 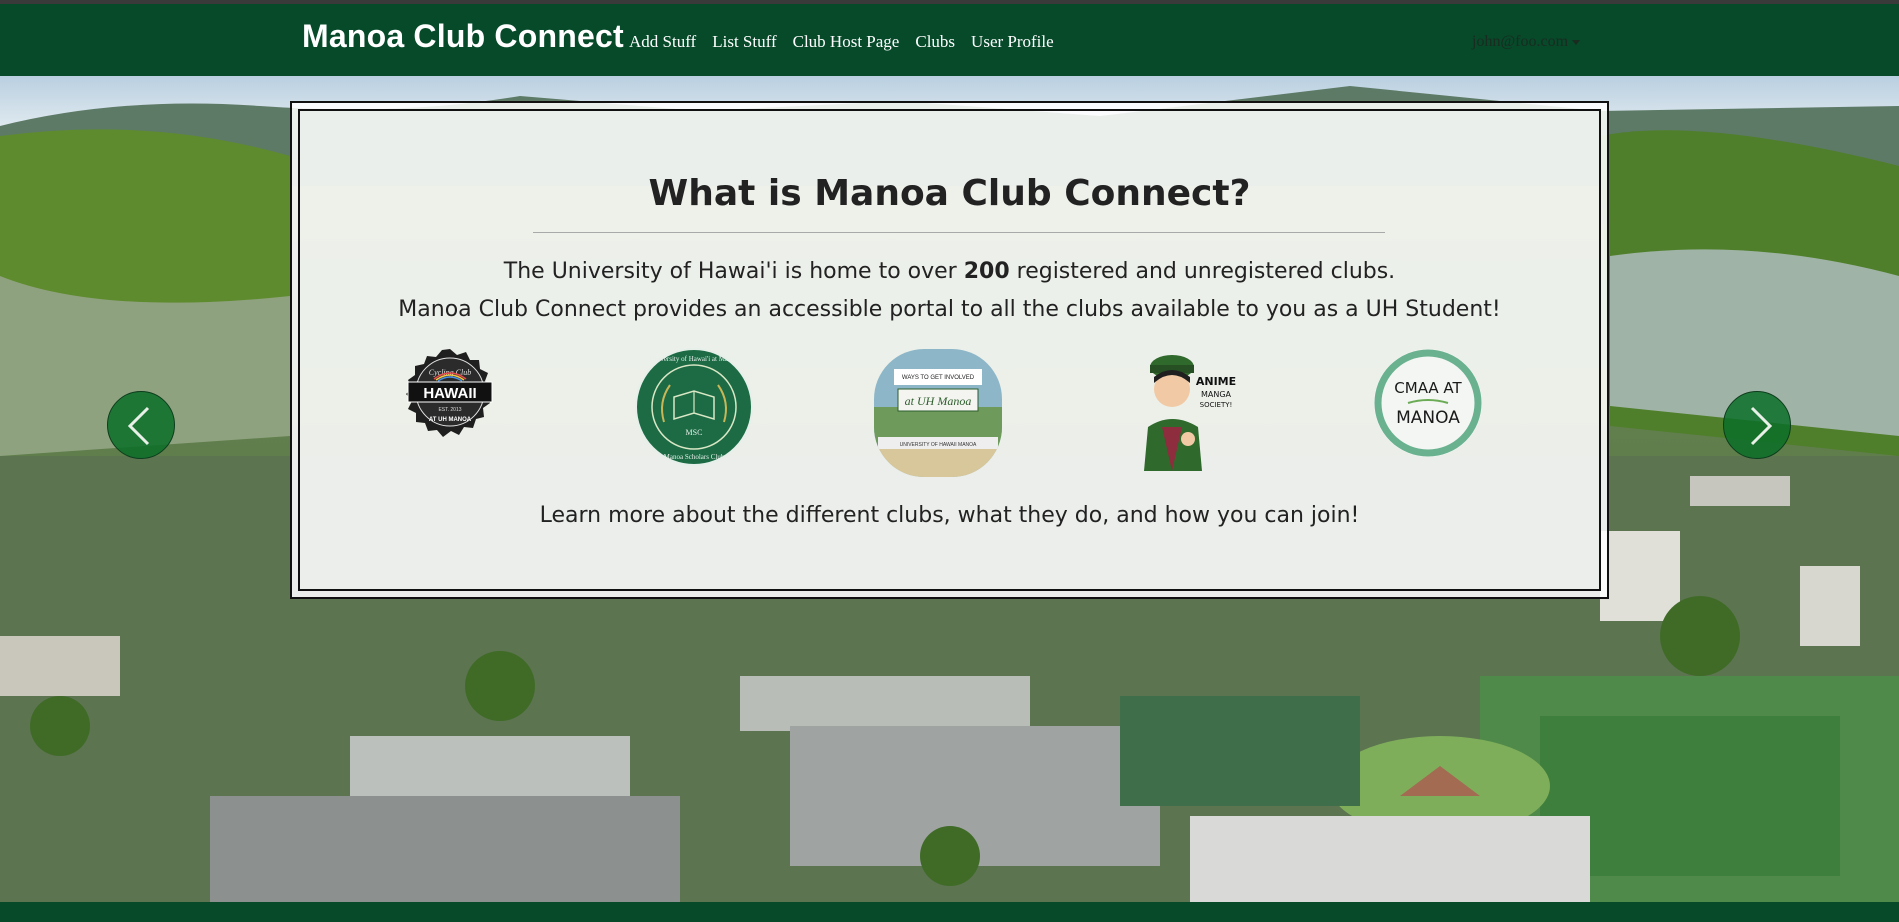 I want to click on club-count: 200, so click(x=986, y=271).